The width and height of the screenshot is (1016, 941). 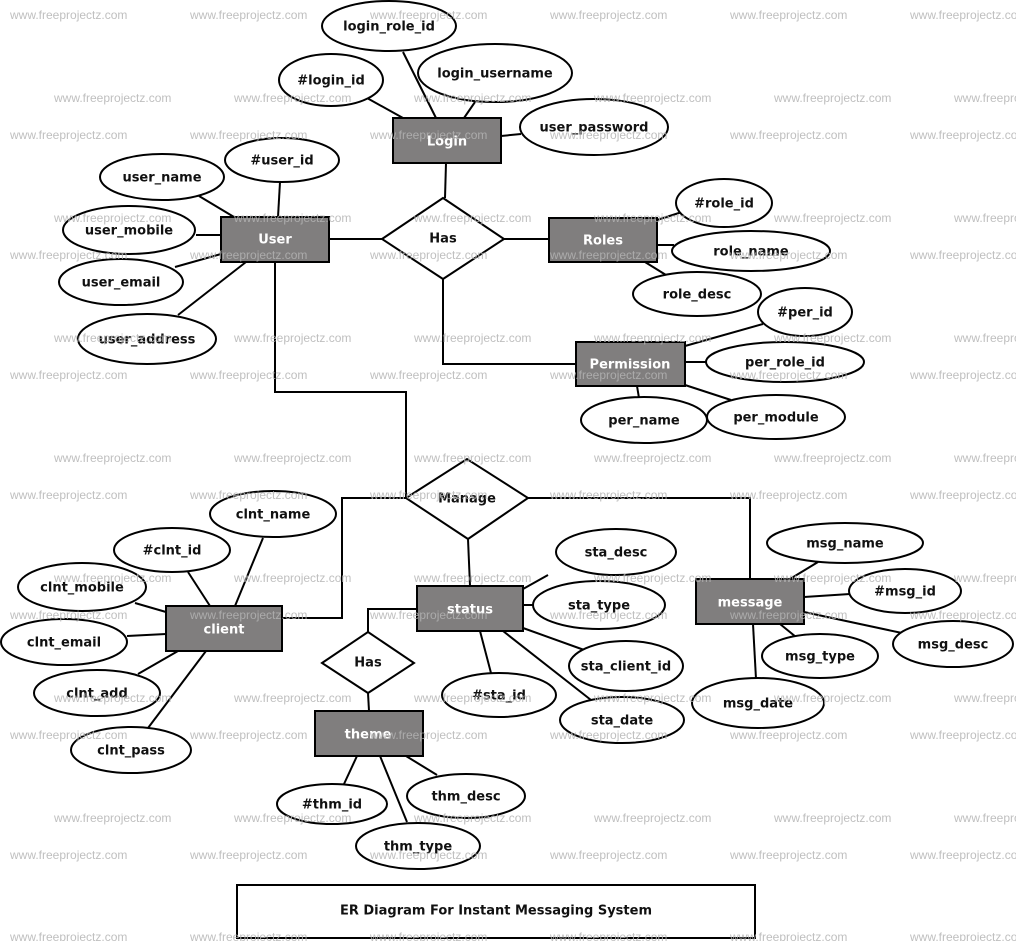 I want to click on relationship-label: Has, so click(x=368, y=663).